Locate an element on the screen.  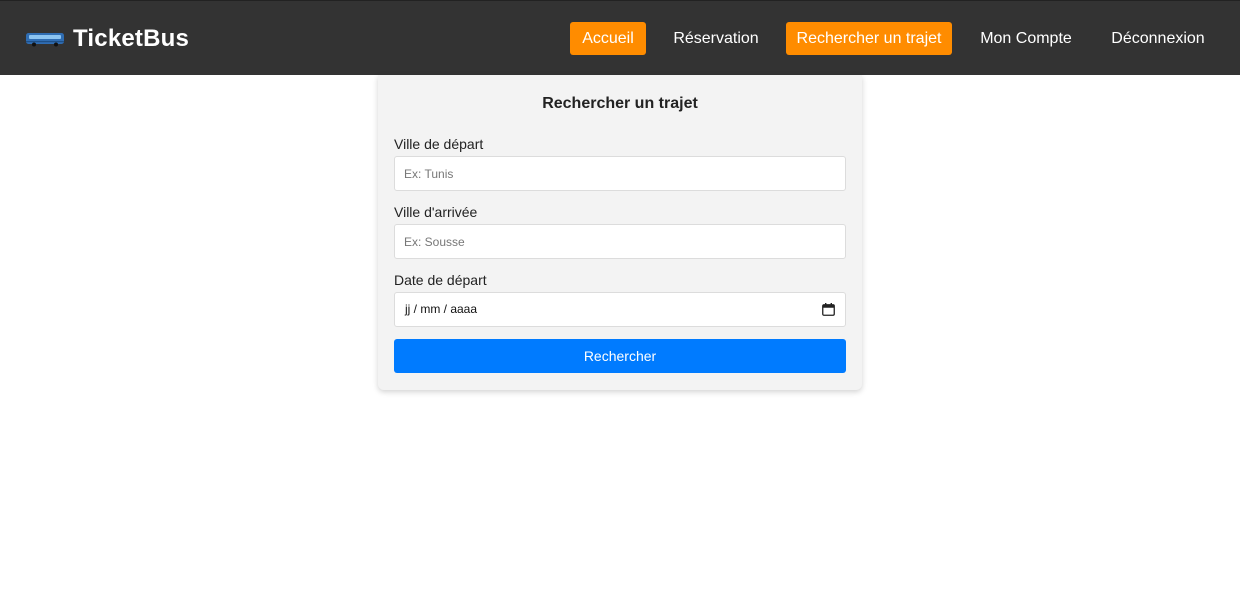
bus-icon is located at coordinates (45, 40).